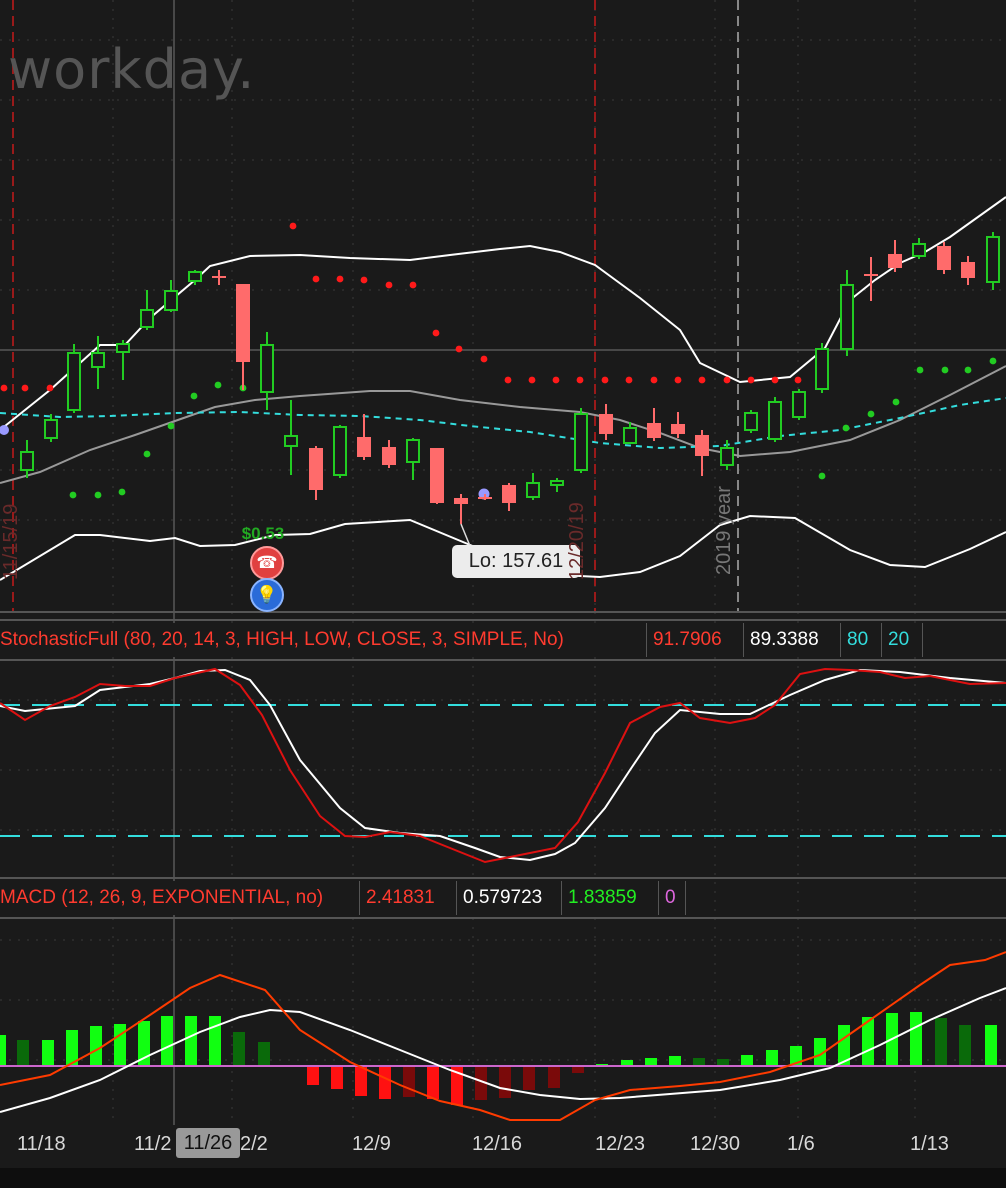  I want to click on x-label-1: 11/18, so click(41, 1144).